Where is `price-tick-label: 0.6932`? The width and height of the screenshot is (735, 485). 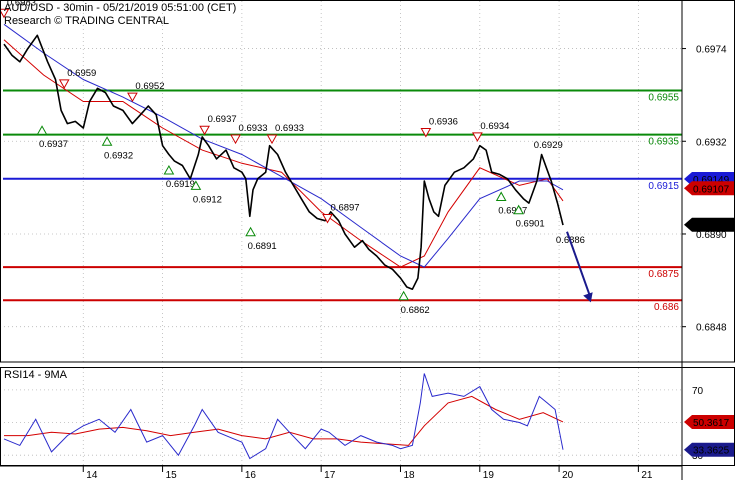
price-tick-label: 0.6932 is located at coordinates (711, 142).